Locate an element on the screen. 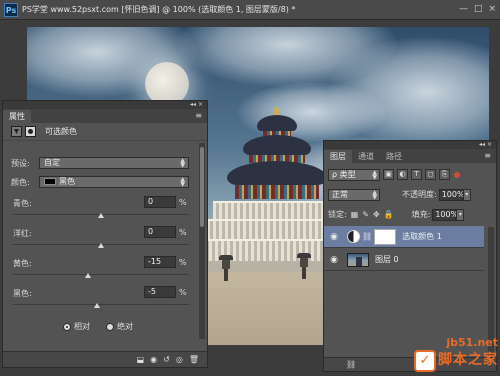  relative-radio: 相对 is located at coordinates (76, 326).